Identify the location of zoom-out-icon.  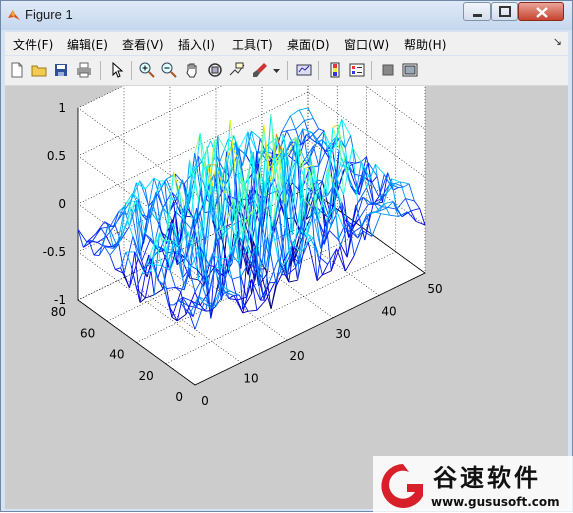
(169, 70).